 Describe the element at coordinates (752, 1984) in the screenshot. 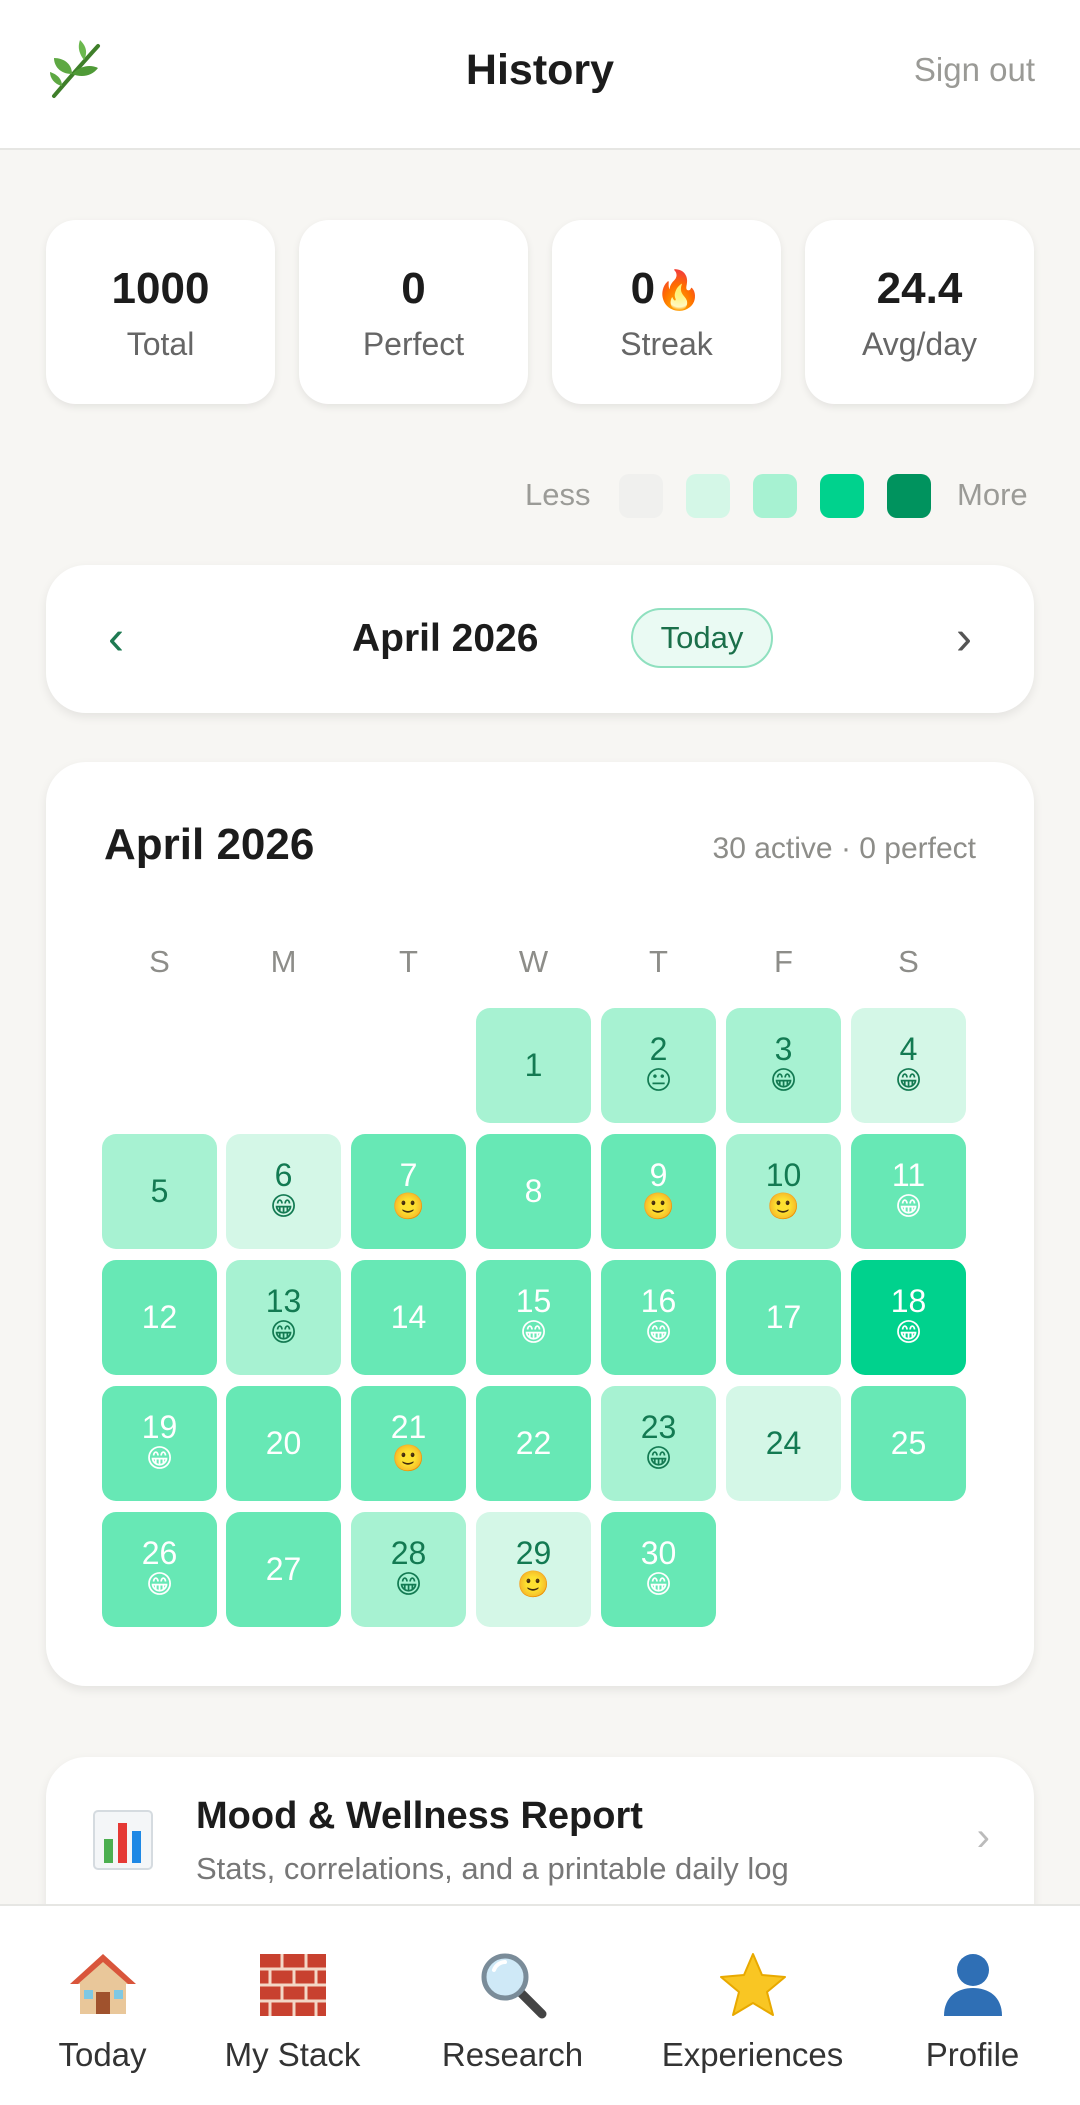

I see `star-icon` at that location.